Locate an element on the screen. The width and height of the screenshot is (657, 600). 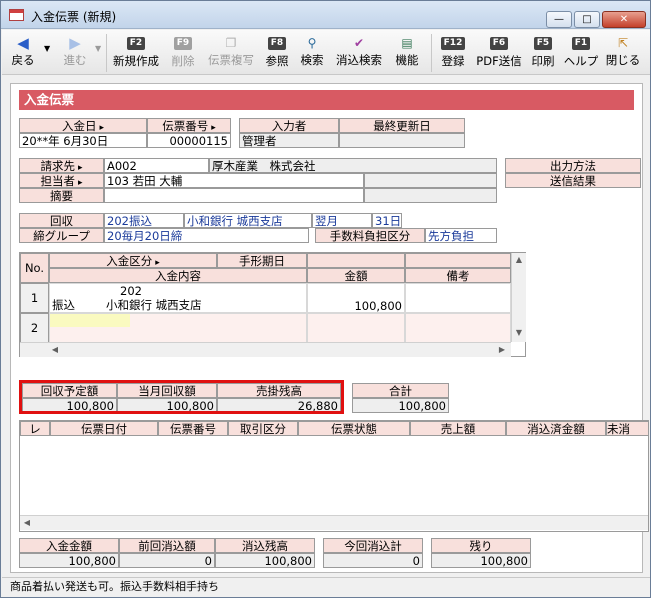
fee-label: 手数料負担区分 is located at coordinates (370, 235).